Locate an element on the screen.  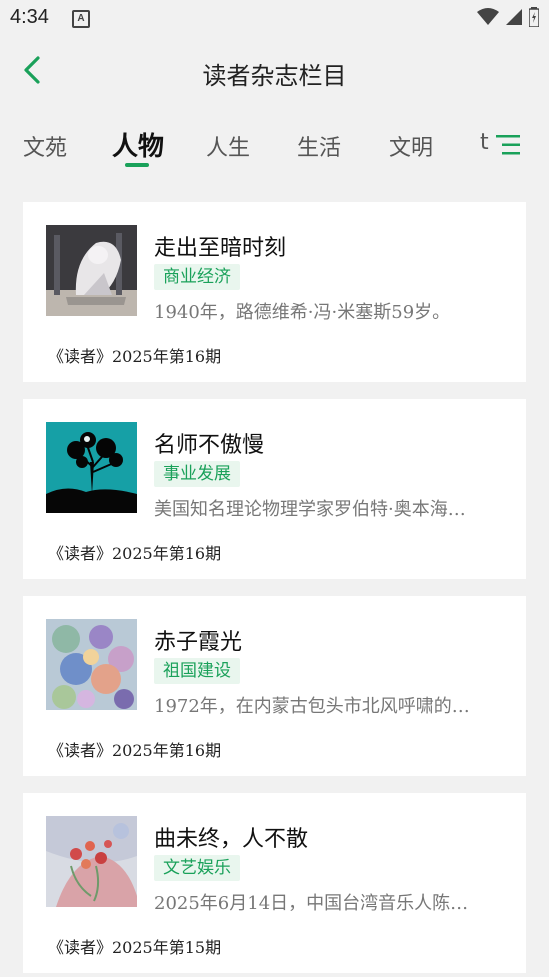
article-tag: 祖国建设 is located at coordinates (197, 671).